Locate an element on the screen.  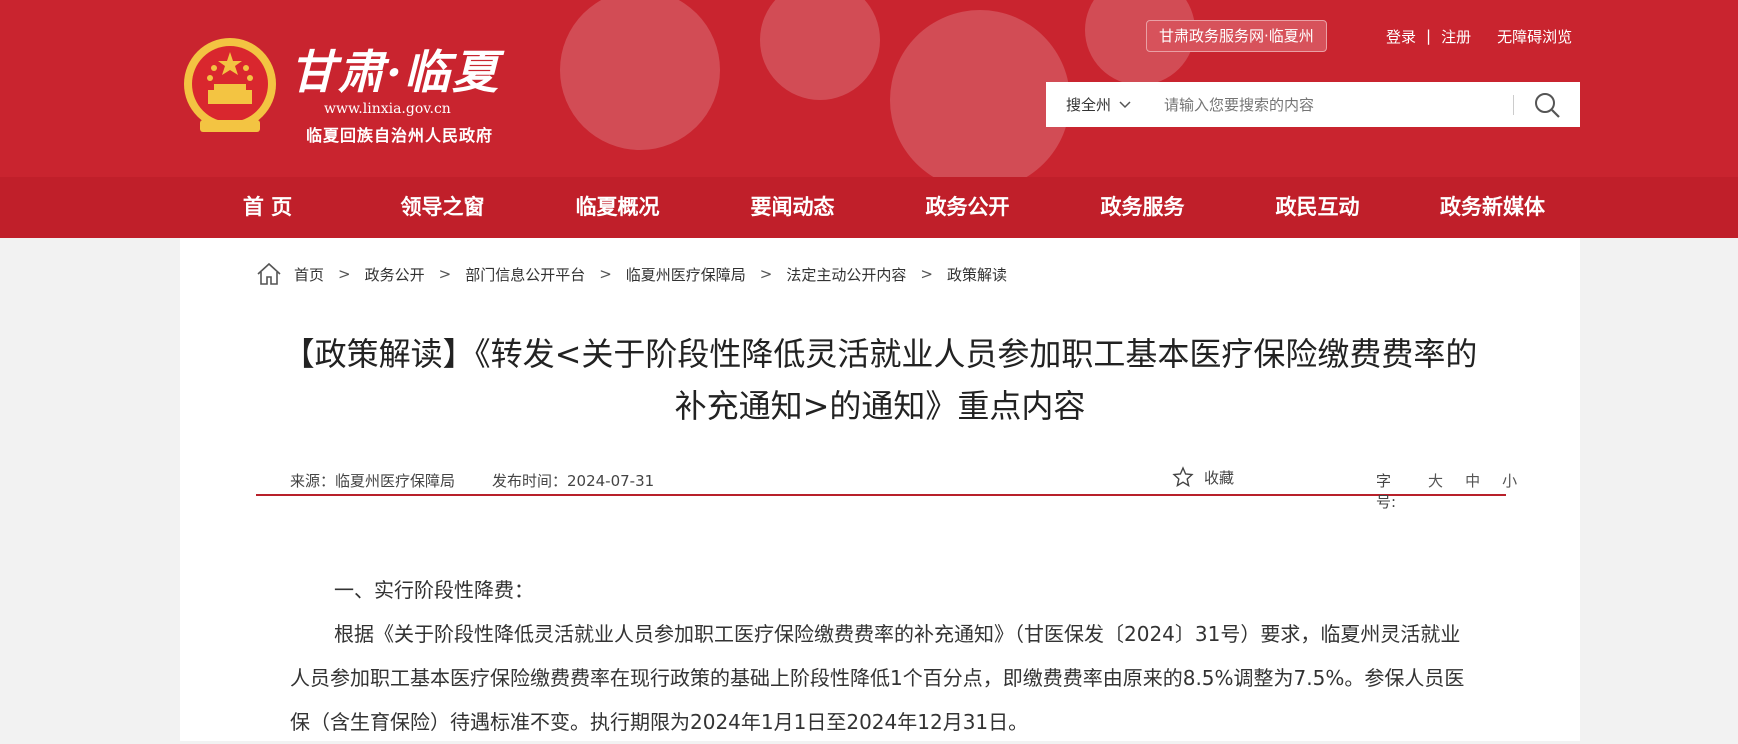
nav-item-leaders: 领导之窗 is located at coordinates (442, 207).